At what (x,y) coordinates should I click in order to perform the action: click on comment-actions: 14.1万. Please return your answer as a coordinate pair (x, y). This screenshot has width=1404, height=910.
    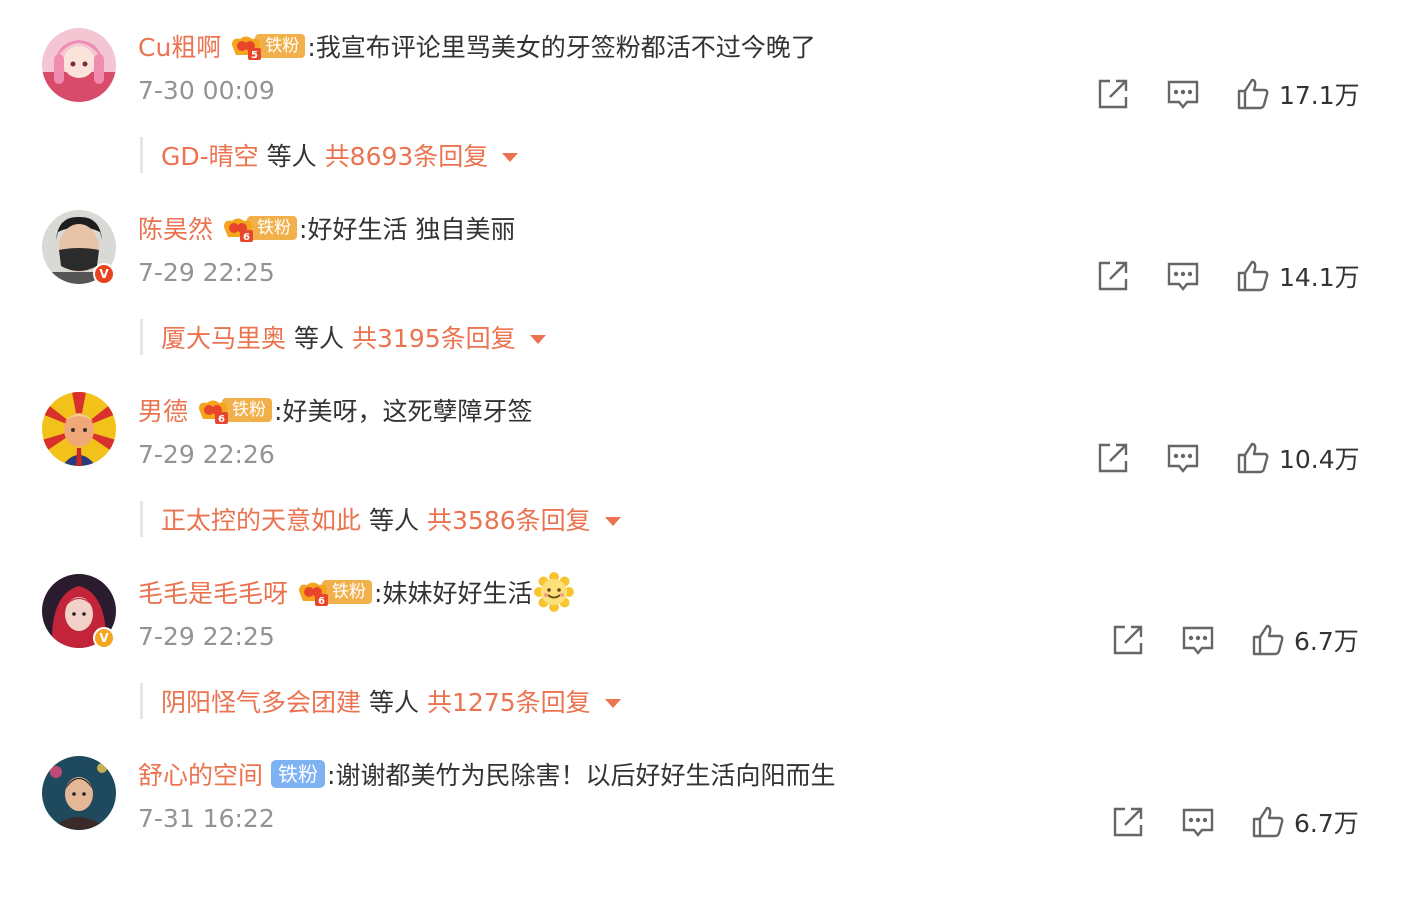
    Looking at the image, I should click on (1227, 276).